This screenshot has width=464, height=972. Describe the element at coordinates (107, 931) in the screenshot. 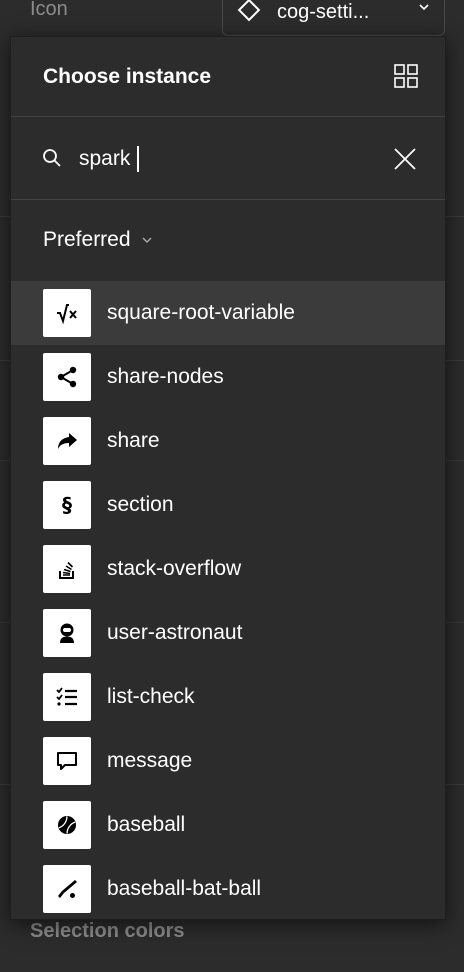

I see `selection-colors-heading: Selection colors` at that location.